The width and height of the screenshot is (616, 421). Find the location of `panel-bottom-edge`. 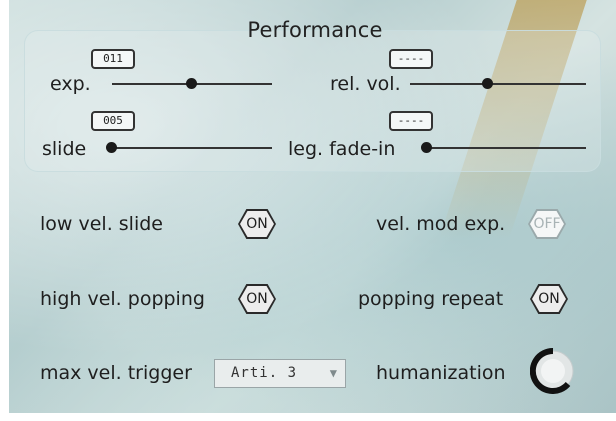

panel-bottom-edge is located at coordinates (308, 417).